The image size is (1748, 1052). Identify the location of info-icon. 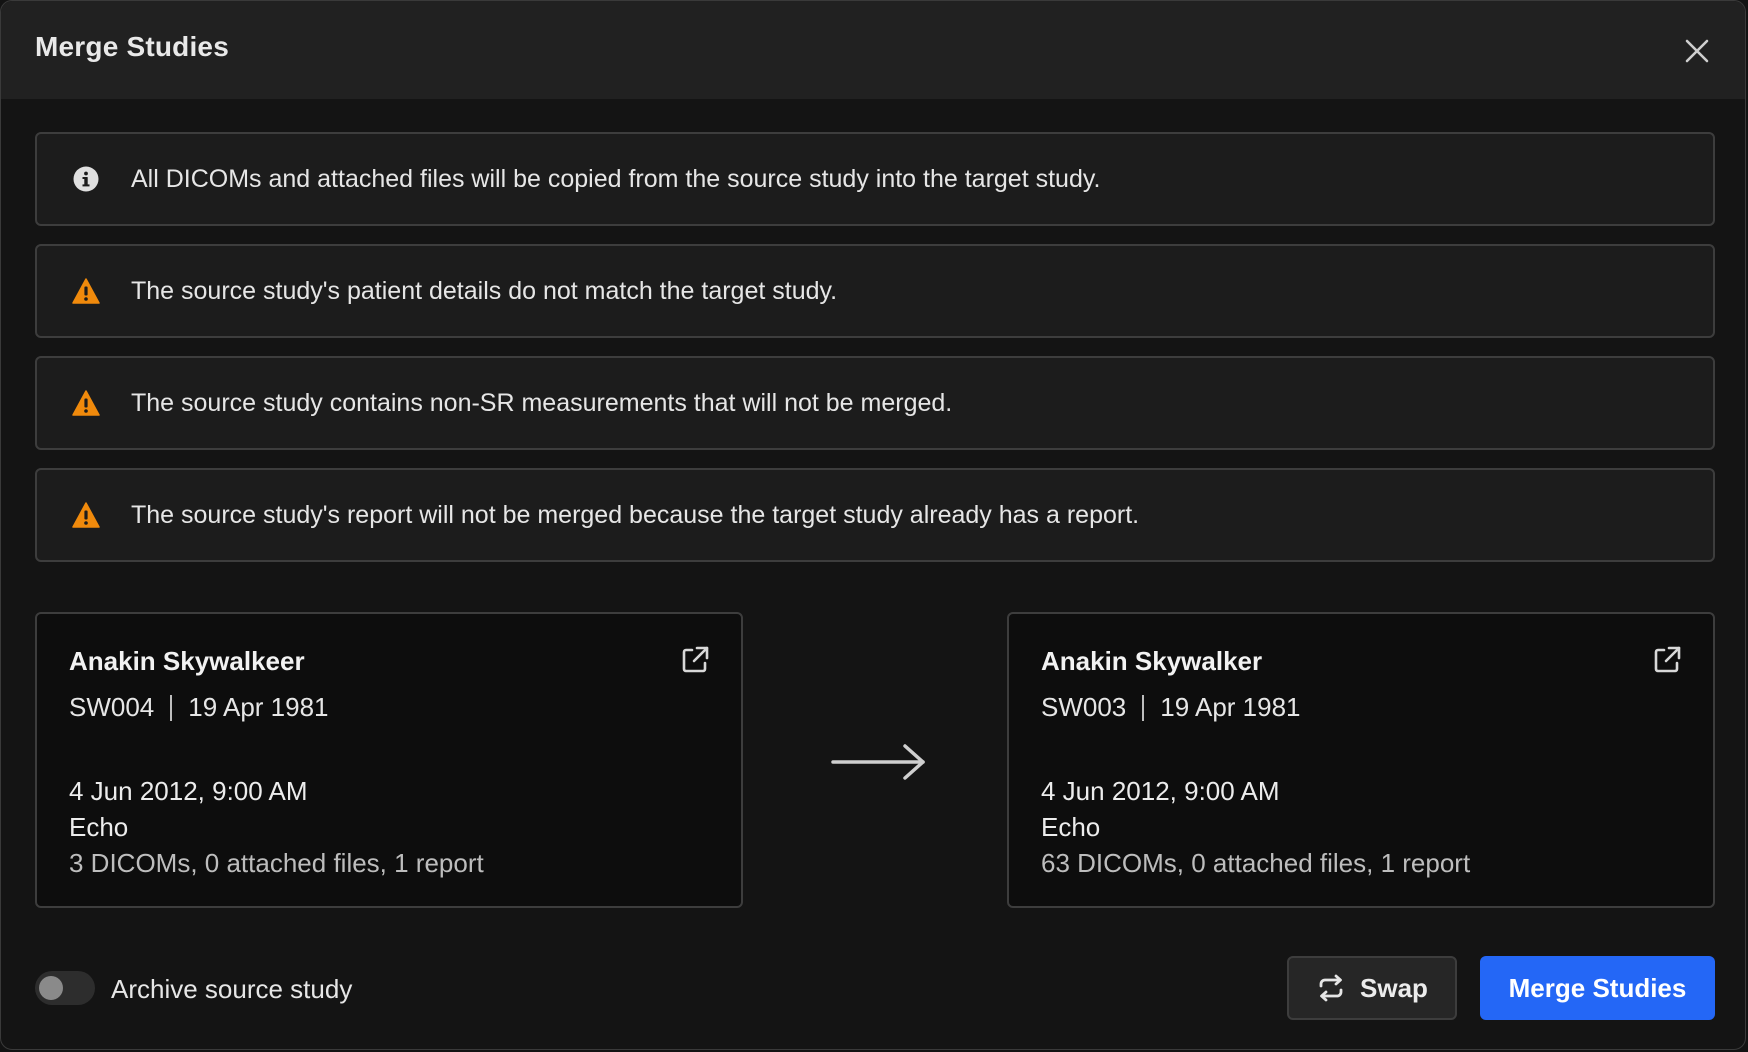
(86, 179).